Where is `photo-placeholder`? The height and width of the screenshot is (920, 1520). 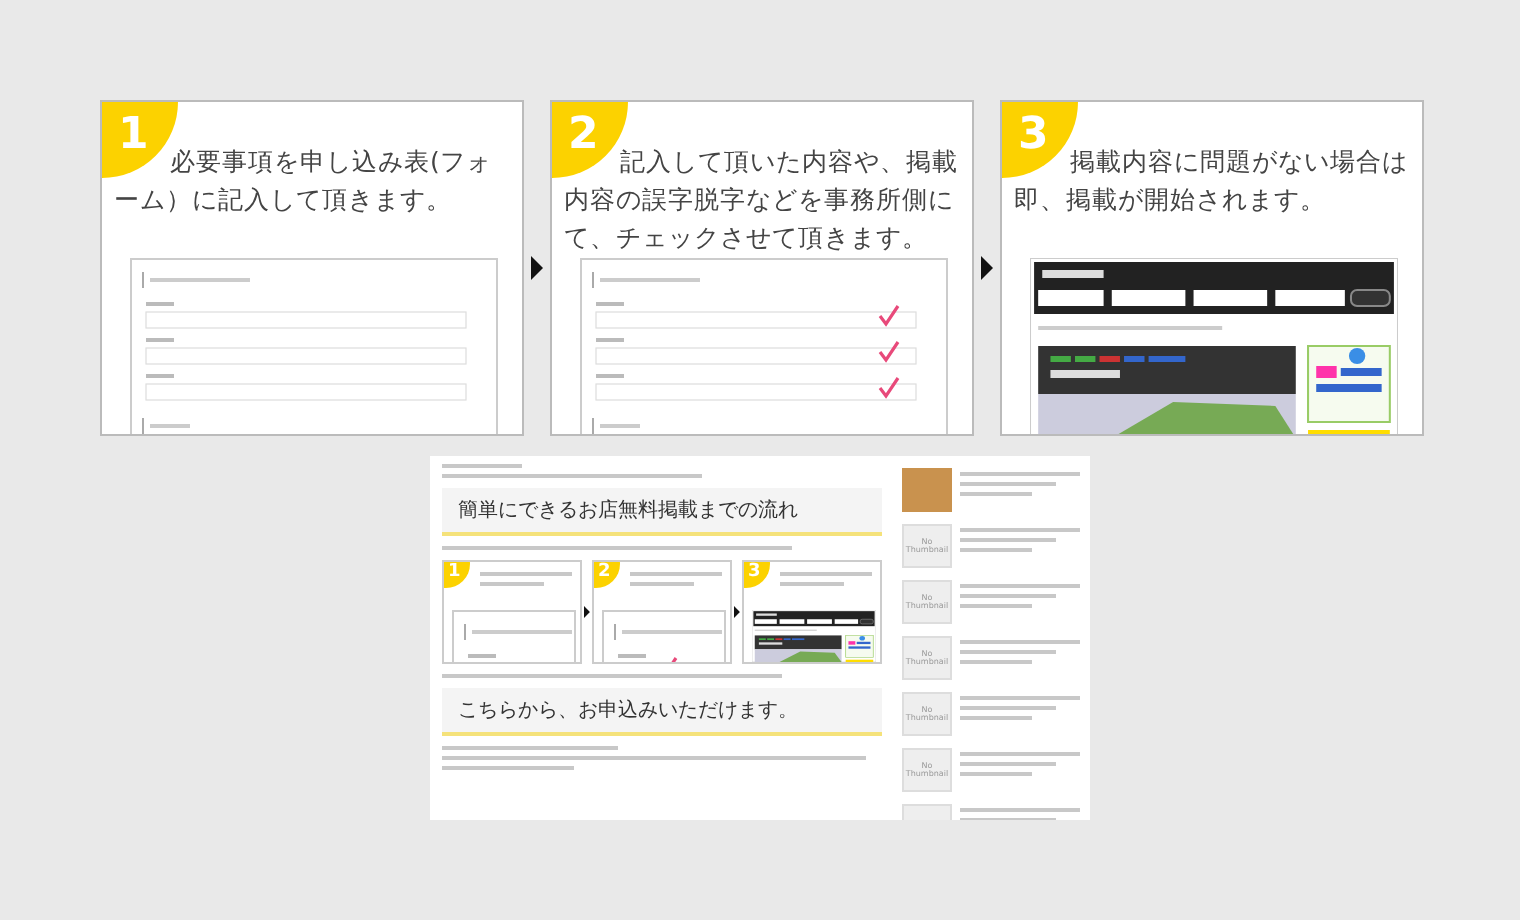
photo-placeholder is located at coordinates (927, 490).